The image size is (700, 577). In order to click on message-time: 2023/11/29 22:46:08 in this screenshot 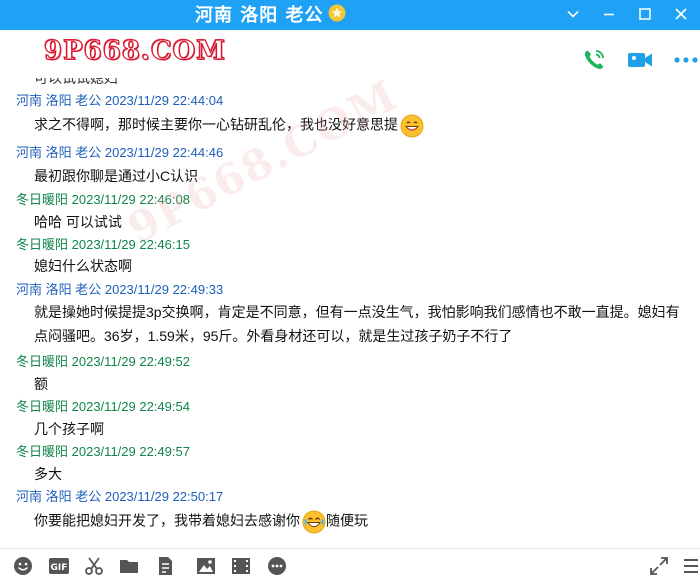, I will do `click(130, 199)`.